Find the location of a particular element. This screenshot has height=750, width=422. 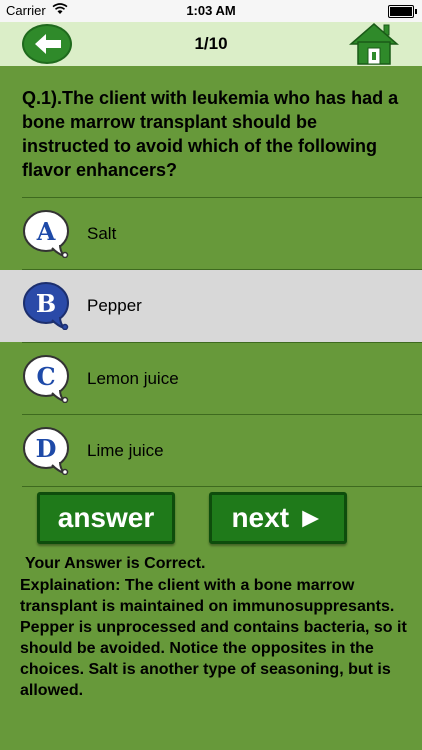

status-time: 1:03 AM is located at coordinates (211, 10).